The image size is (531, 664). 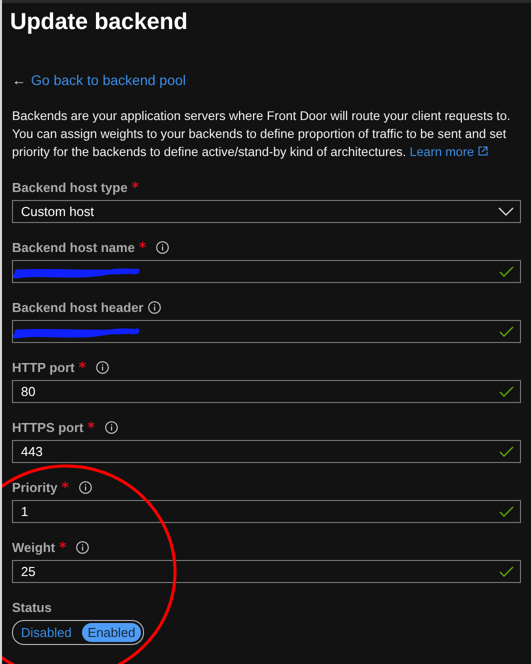 I want to click on learn-more-link: Learn more, so click(x=450, y=152).